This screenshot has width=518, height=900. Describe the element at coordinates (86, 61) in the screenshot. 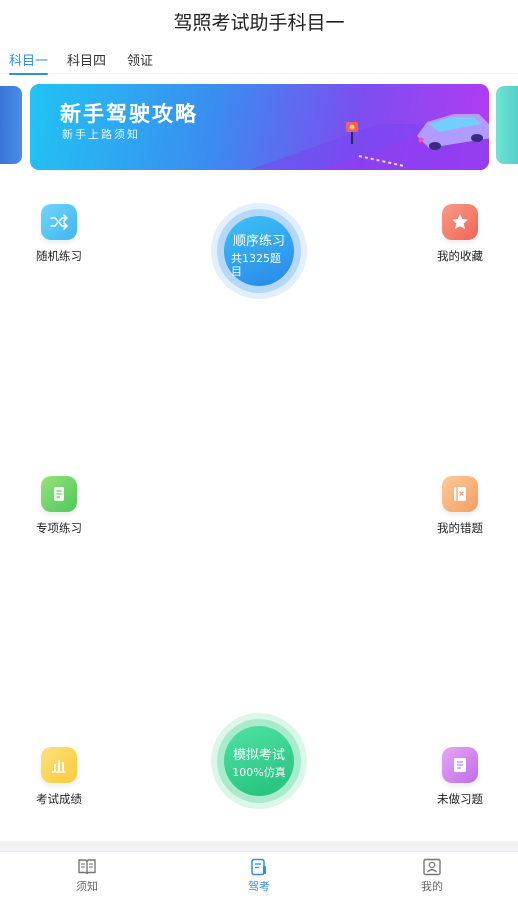

I see `tab-subject-four: 科目四` at that location.